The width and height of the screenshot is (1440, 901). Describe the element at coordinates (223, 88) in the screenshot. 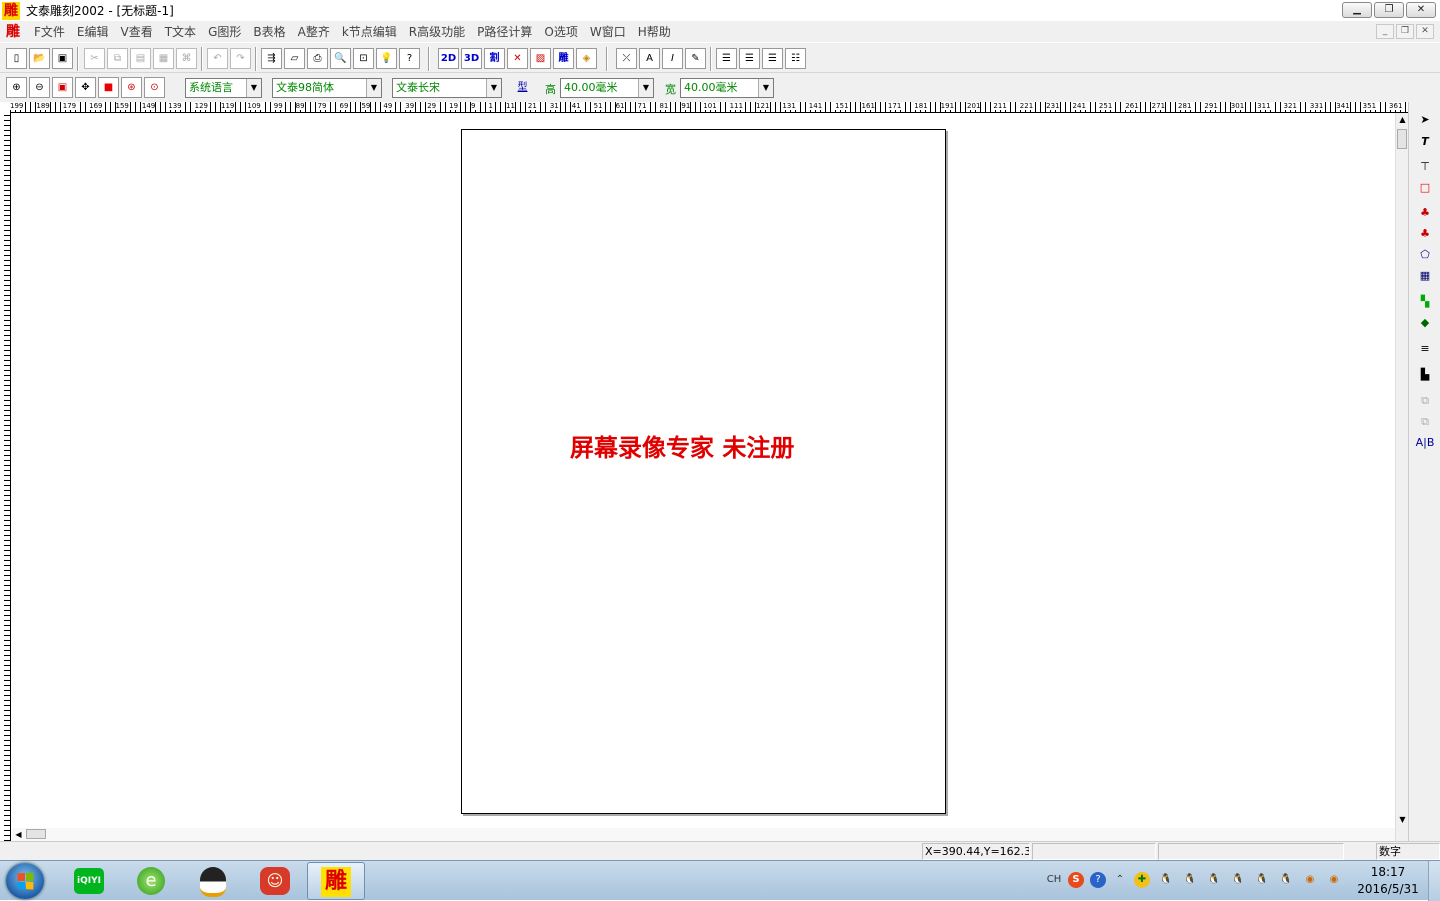

I see `language-select: 系统语言 ▼` at that location.